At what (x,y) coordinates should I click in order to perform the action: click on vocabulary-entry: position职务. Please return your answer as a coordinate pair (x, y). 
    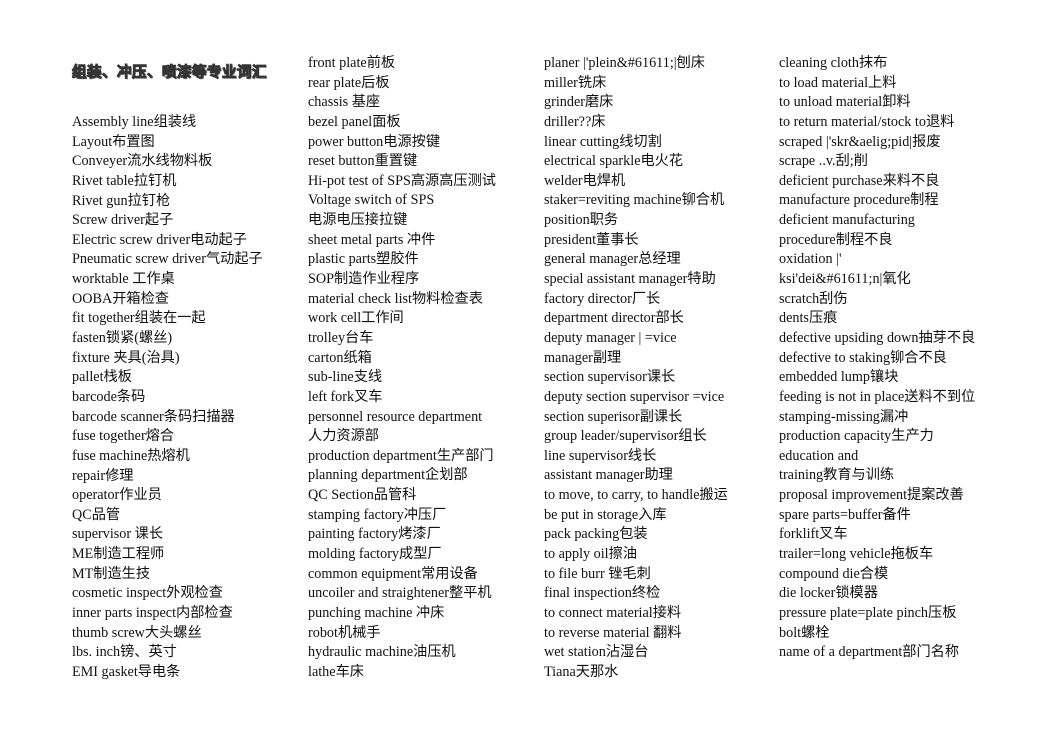
    Looking at the image, I should click on (581, 220).